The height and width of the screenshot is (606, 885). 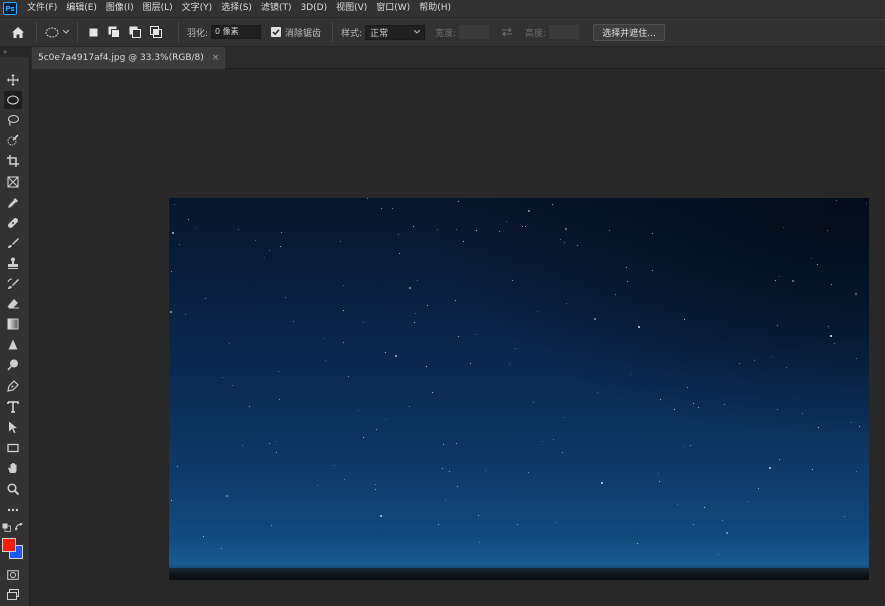 What do you see at coordinates (395, 32) in the screenshot?
I see `style-select: 正常` at bounding box center [395, 32].